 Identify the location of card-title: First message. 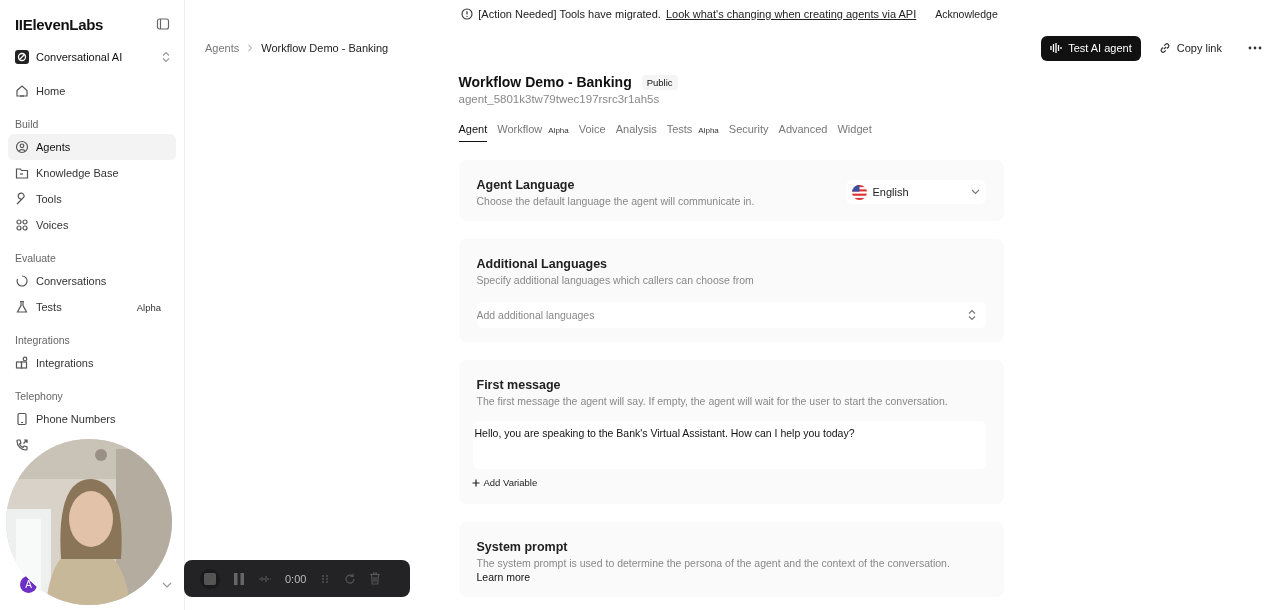
(519, 385).